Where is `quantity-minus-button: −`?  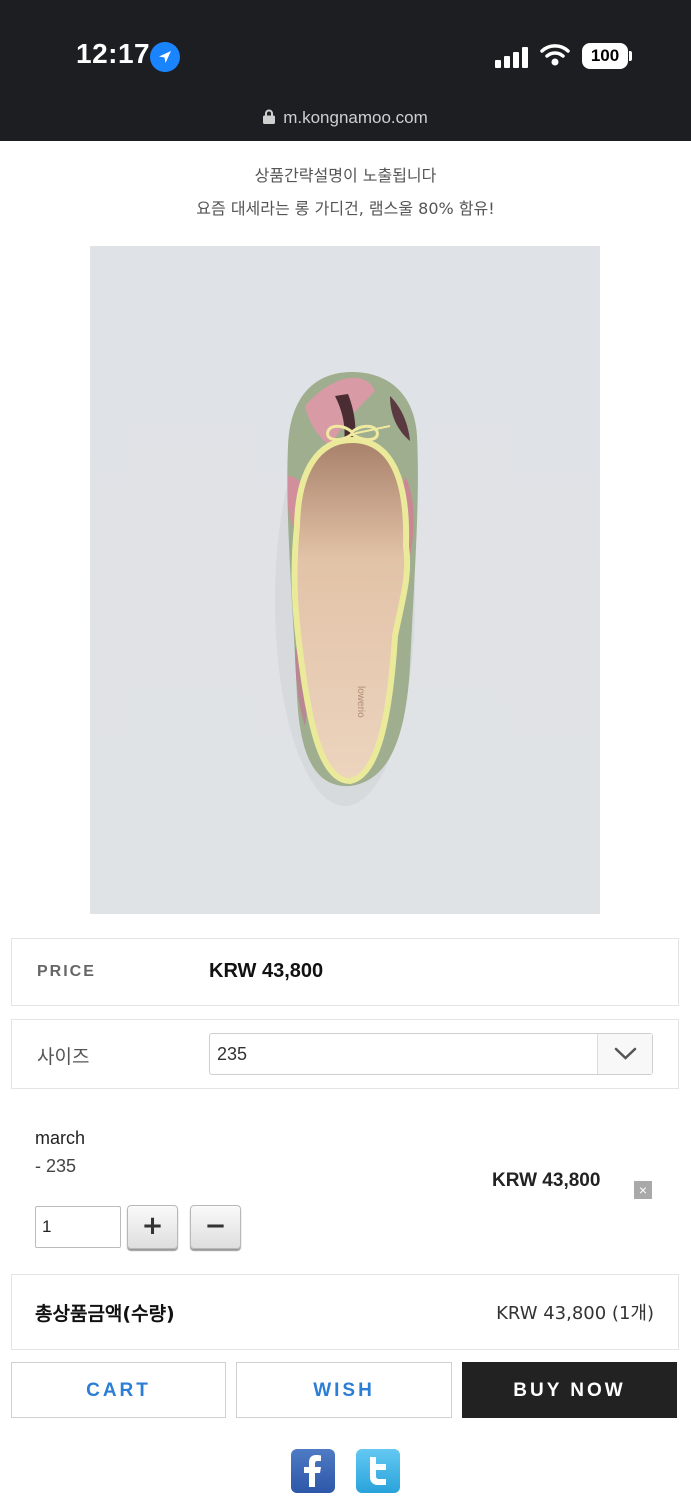
quantity-minus-button: − is located at coordinates (215, 1227).